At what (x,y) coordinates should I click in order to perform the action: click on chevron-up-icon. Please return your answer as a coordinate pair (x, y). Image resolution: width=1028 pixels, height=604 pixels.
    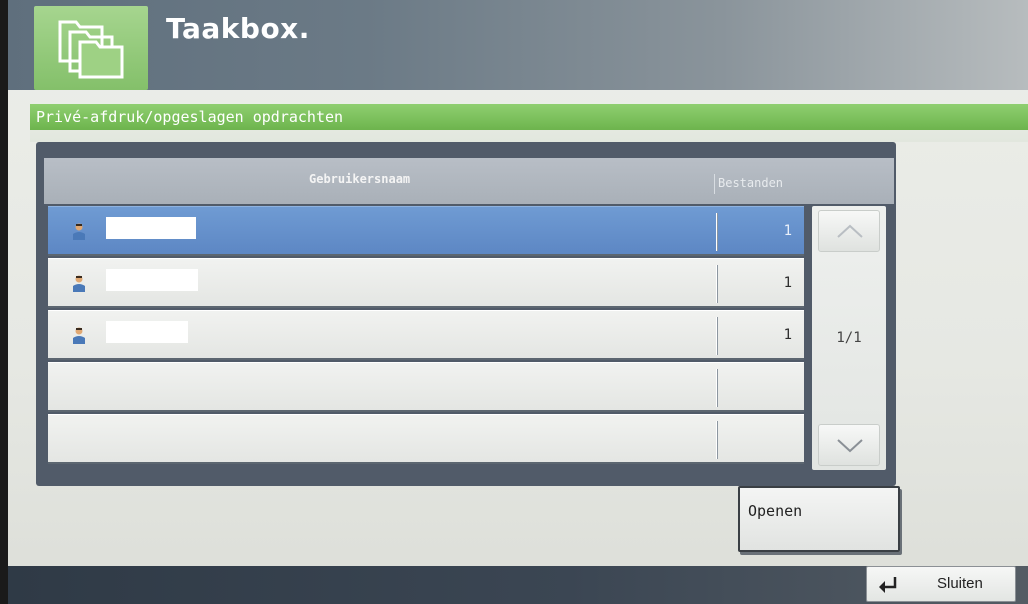
    Looking at the image, I should click on (850, 231).